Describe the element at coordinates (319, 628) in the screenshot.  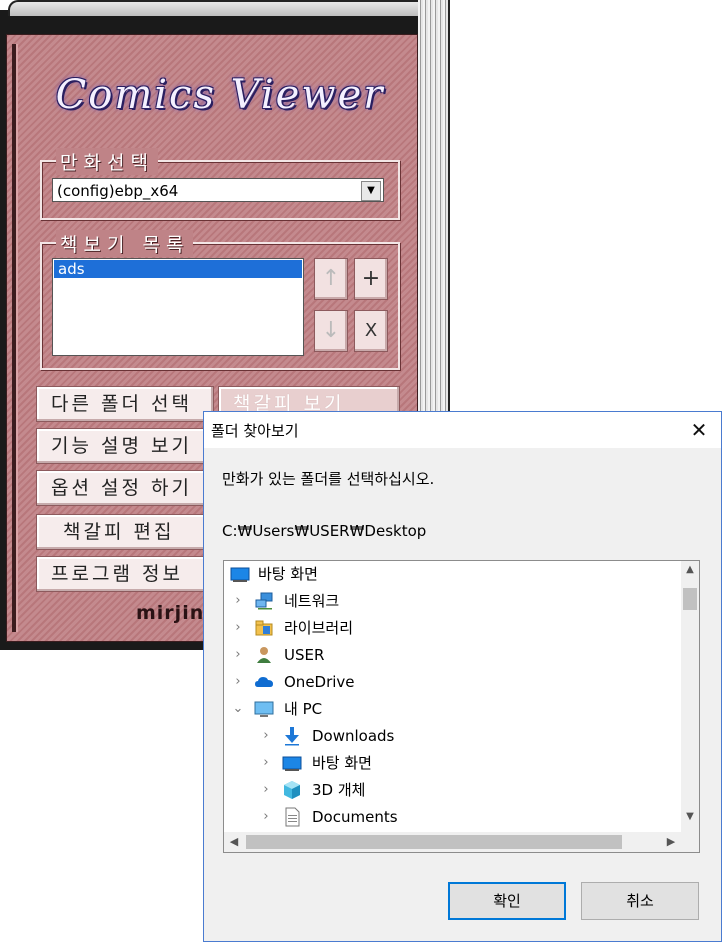
I see `tree-item-label: 라이브러리` at that location.